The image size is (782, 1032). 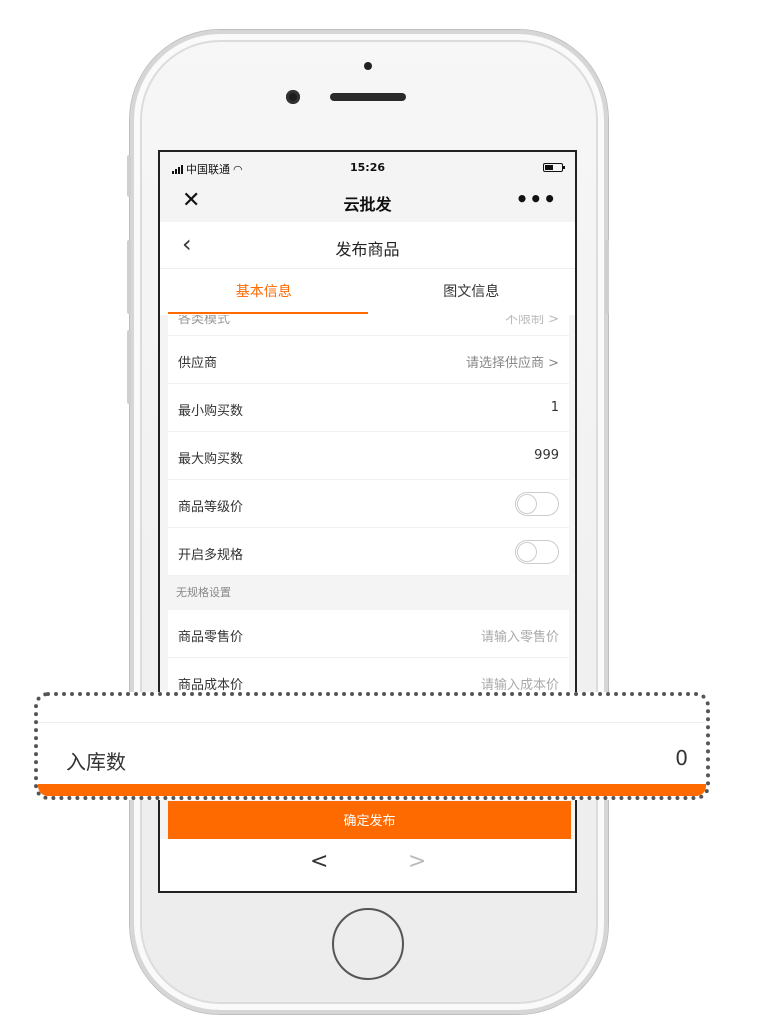 I want to click on nav-forward-icon: >, so click(x=417, y=861).